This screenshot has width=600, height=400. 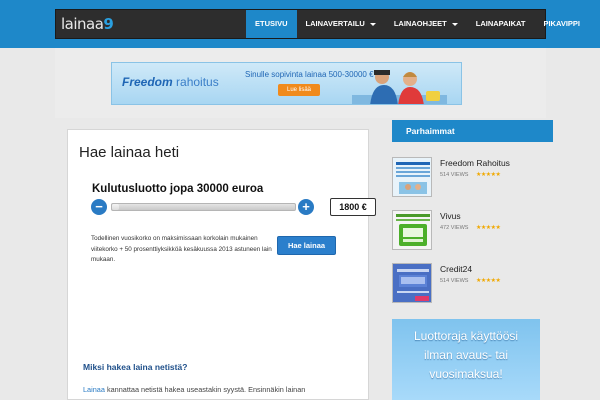 I want to click on credit24-thumbnail, so click(x=412, y=283).